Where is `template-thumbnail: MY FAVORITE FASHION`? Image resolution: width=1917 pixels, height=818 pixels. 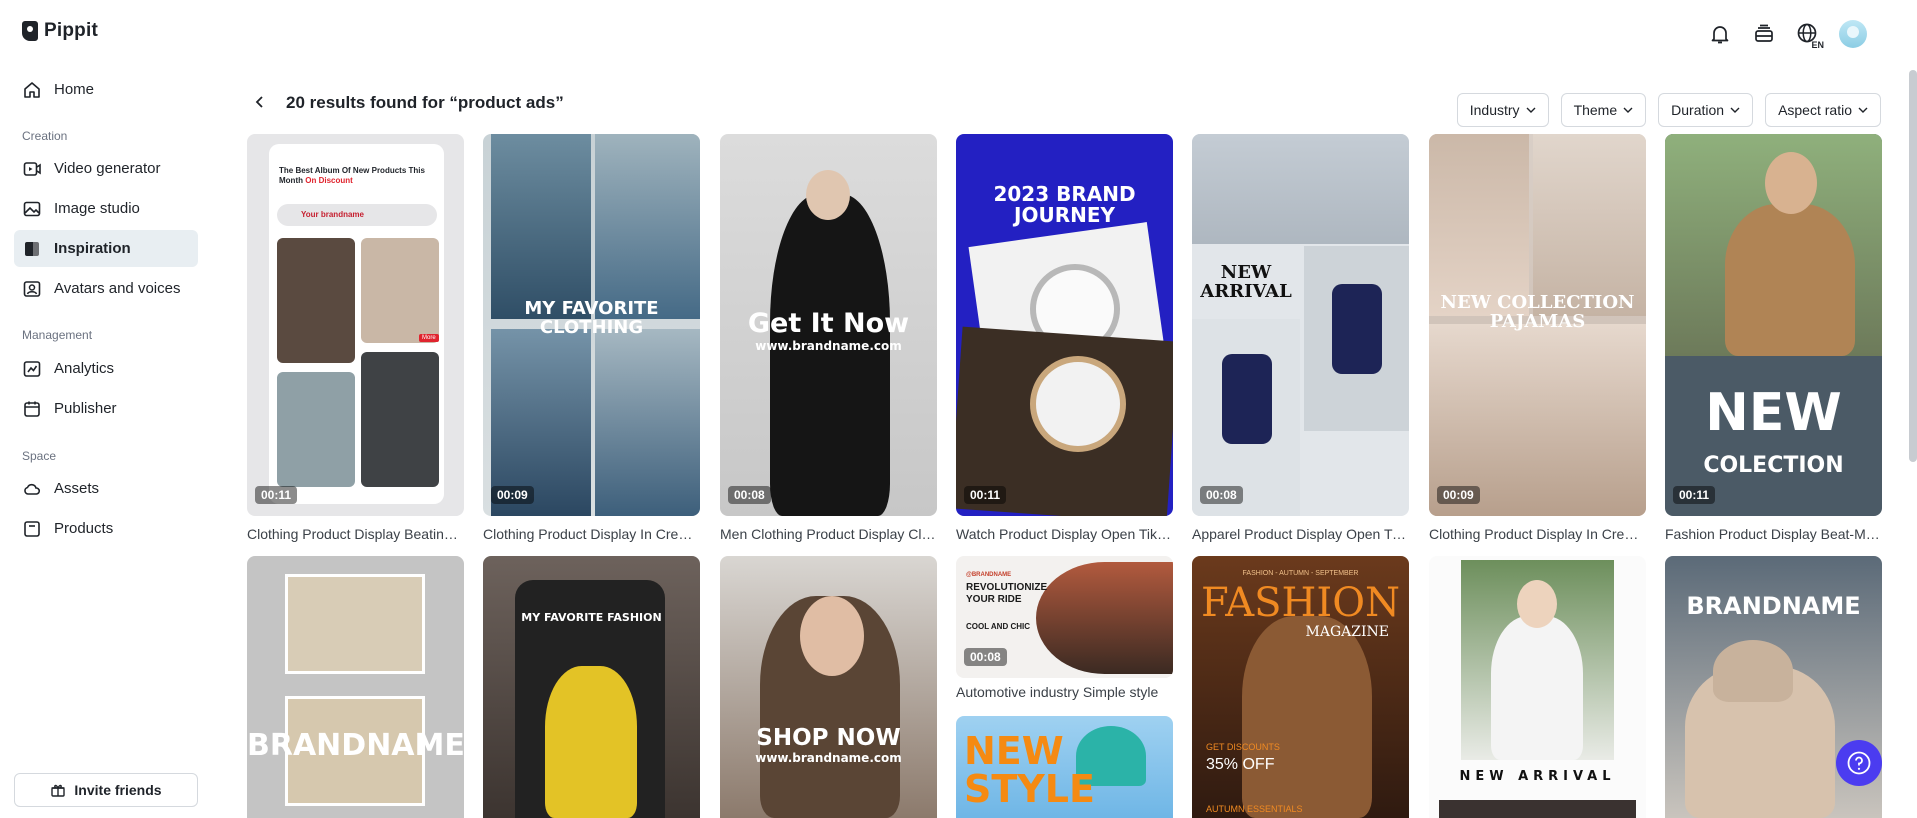
template-thumbnail: MY FAVORITE FASHION is located at coordinates (591, 687).